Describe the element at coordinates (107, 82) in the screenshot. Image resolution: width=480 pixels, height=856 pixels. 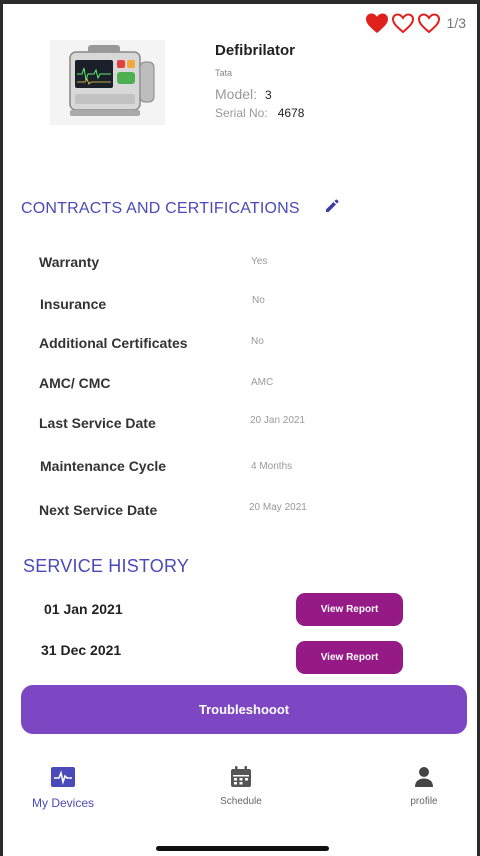
I see `device-image` at that location.